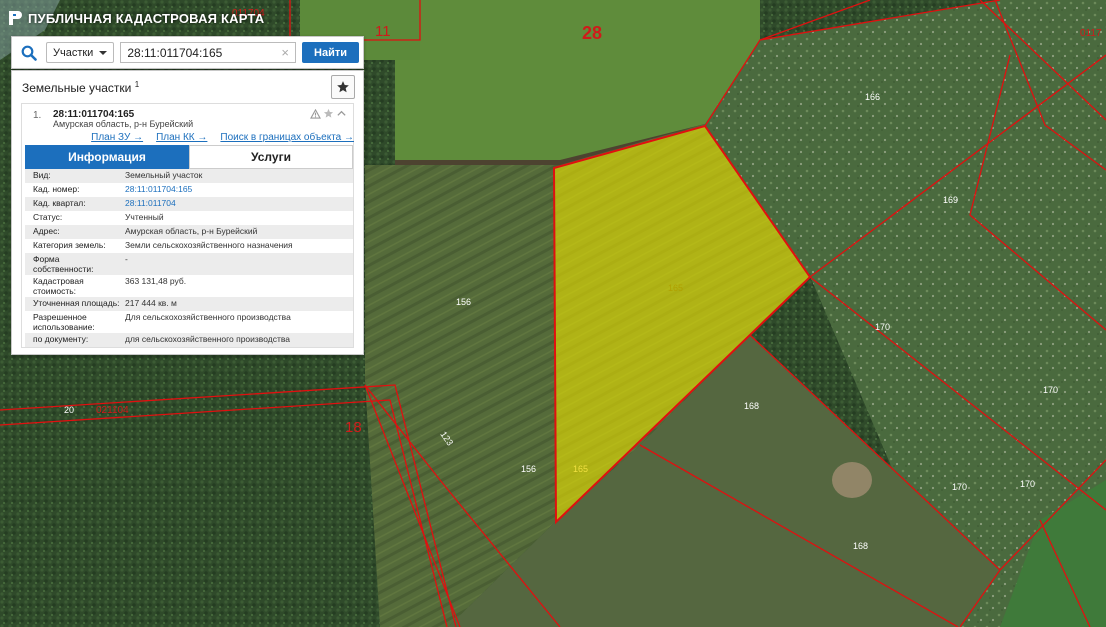  What do you see at coordinates (189, 264) in the screenshot?
I see `info-row: Форма собственности: -` at bounding box center [189, 264].